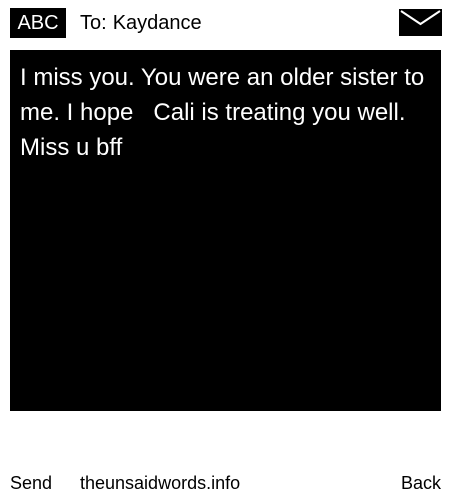 Image resolution: width=450 pixels, height=500 pixels. I want to click on recipient-name: Kaydance, so click(157, 23).